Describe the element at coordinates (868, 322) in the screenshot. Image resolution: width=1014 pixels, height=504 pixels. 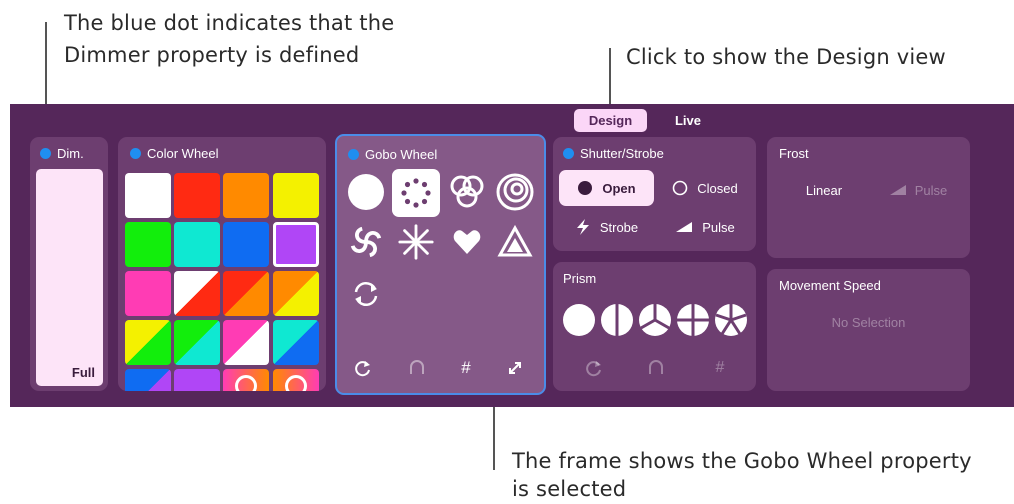
I see `no-selection-text: No Selection` at that location.